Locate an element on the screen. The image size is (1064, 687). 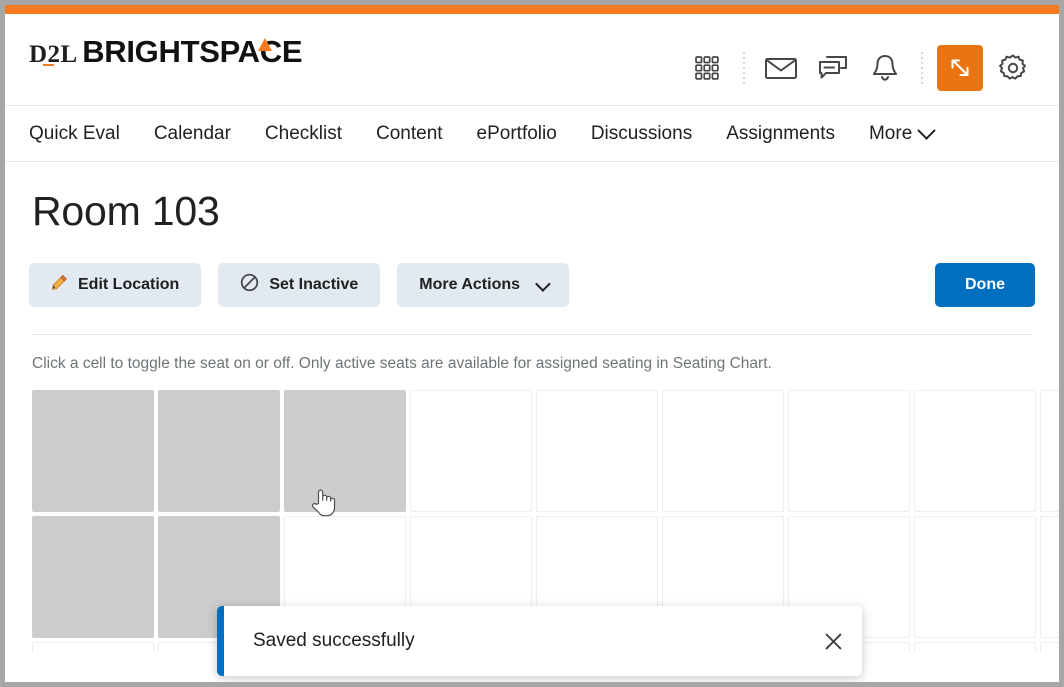
nav-item-more: More is located at coordinates (901, 133).